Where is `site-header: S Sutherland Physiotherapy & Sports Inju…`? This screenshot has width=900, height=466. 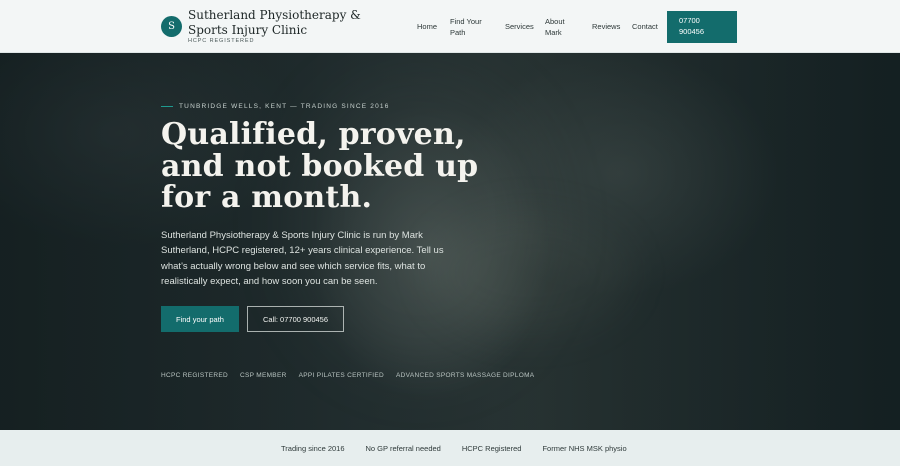 site-header: S Sutherland Physiotherapy & Sports Inju… is located at coordinates (450, 26).